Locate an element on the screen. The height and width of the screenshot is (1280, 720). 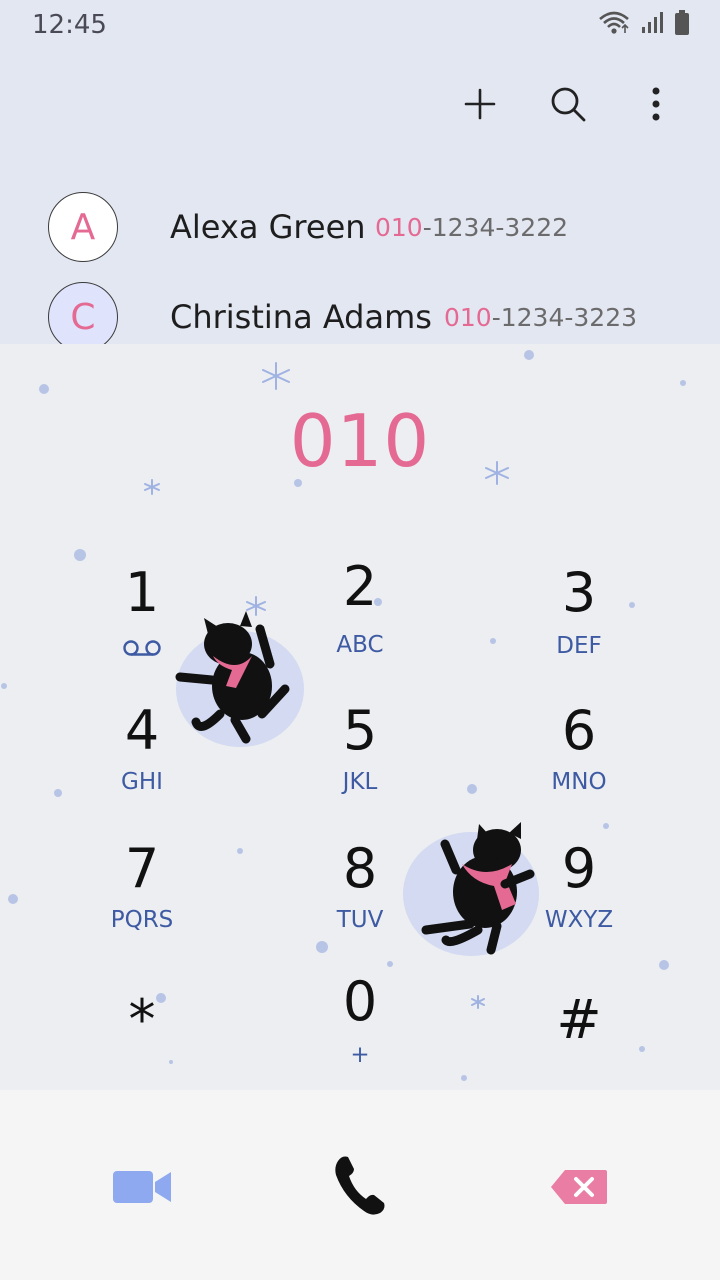
key-5: 5 JKL is located at coordinates (360, 744).